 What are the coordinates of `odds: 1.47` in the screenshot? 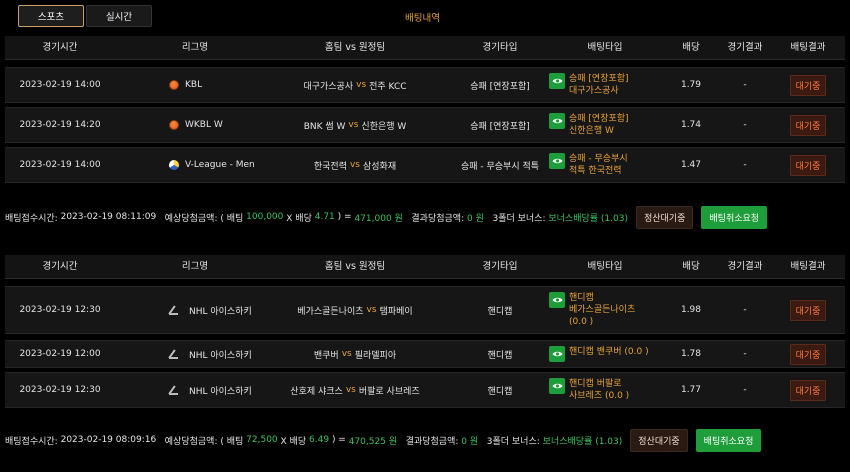 It's located at (691, 165).